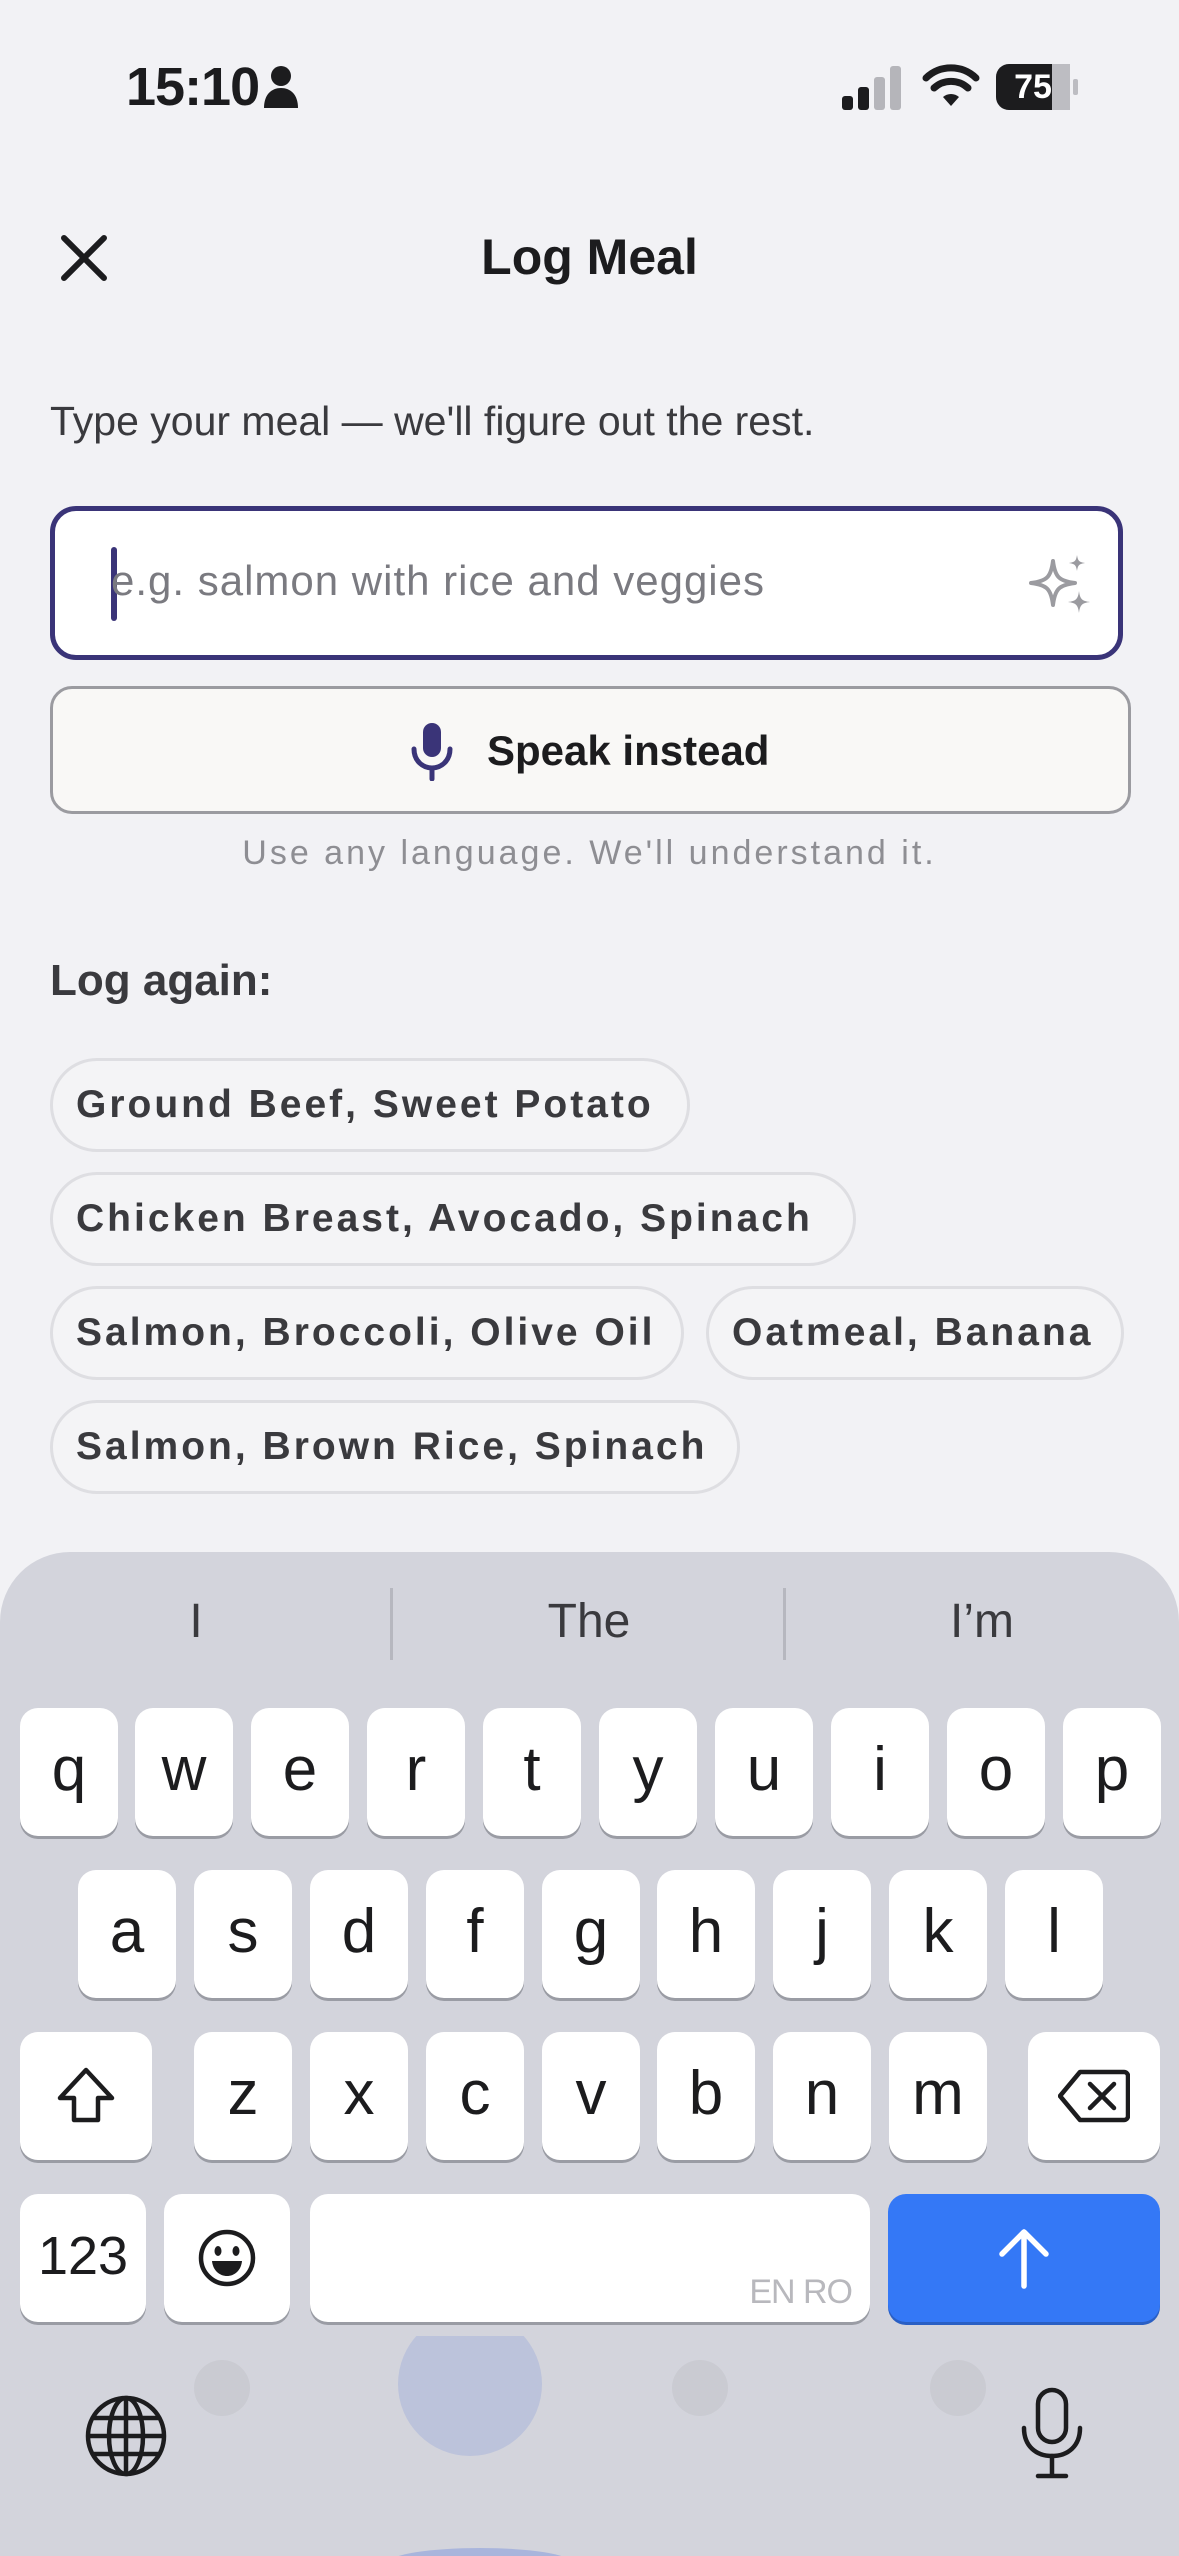 This screenshot has height=2556, width=1179. Describe the element at coordinates (590, 2258) in the screenshot. I see `space-key: EN RO` at that location.